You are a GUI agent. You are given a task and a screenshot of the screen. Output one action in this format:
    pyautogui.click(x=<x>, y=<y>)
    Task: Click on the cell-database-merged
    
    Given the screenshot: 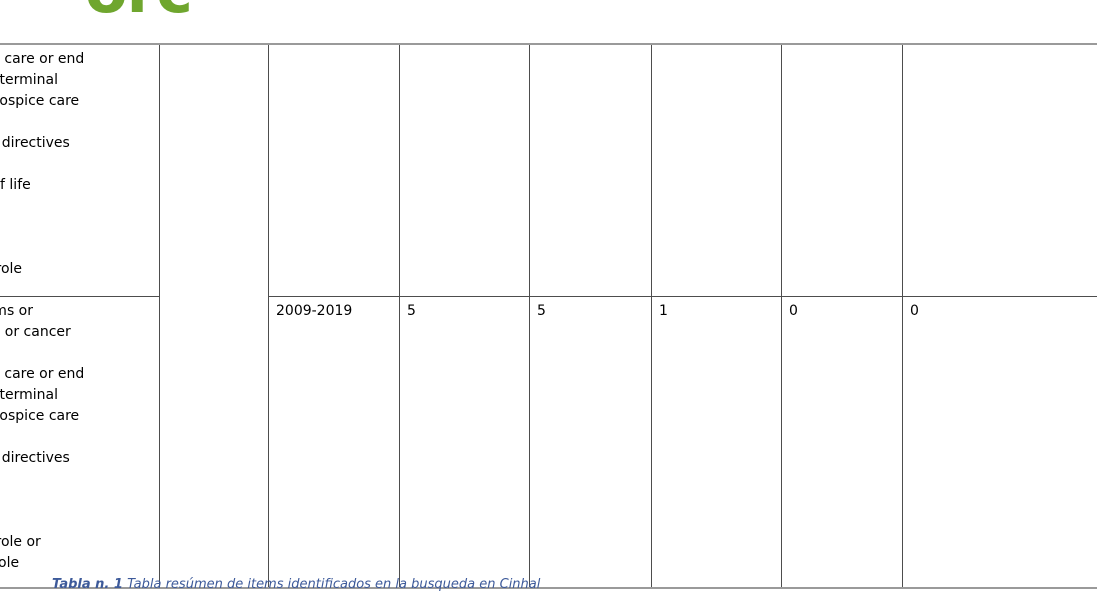 What is the action you would take?
    pyautogui.click(x=214, y=316)
    